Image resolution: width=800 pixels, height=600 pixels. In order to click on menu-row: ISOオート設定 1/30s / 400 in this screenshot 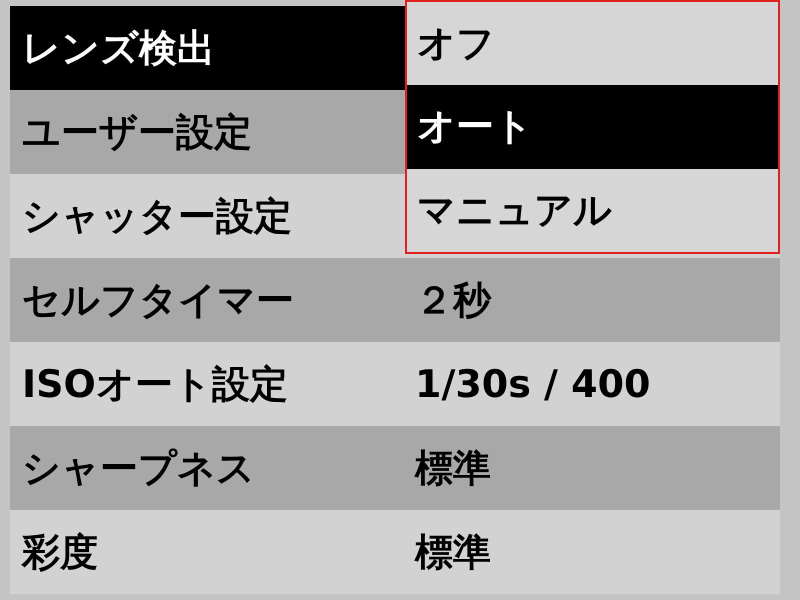, I will do `click(395, 384)`.